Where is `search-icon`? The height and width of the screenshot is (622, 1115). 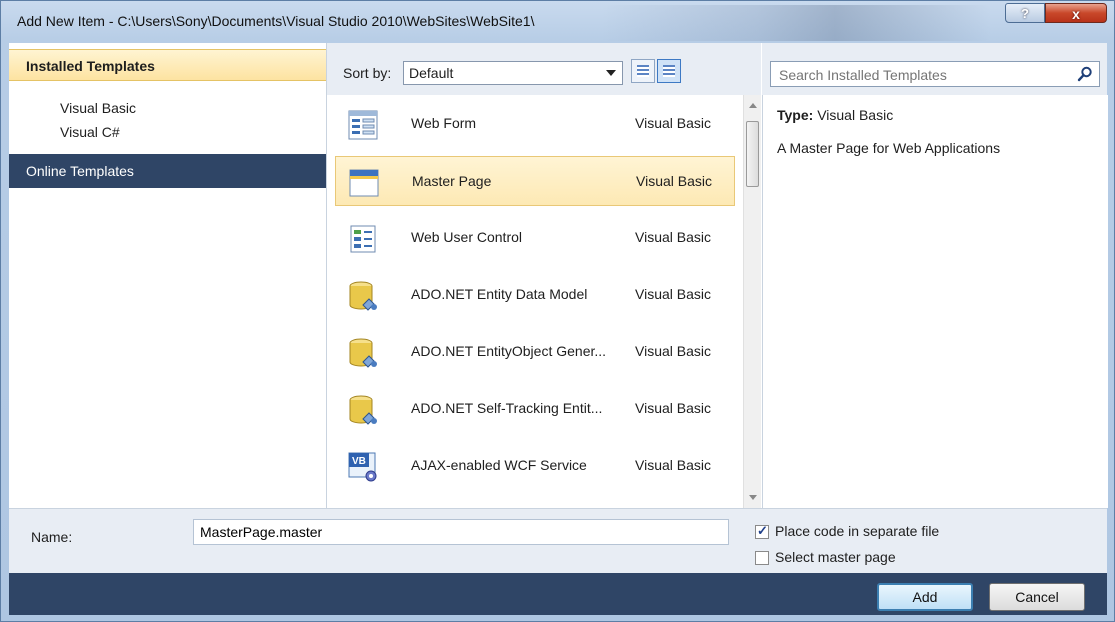
search-icon is located at coordinates (1085, 74).